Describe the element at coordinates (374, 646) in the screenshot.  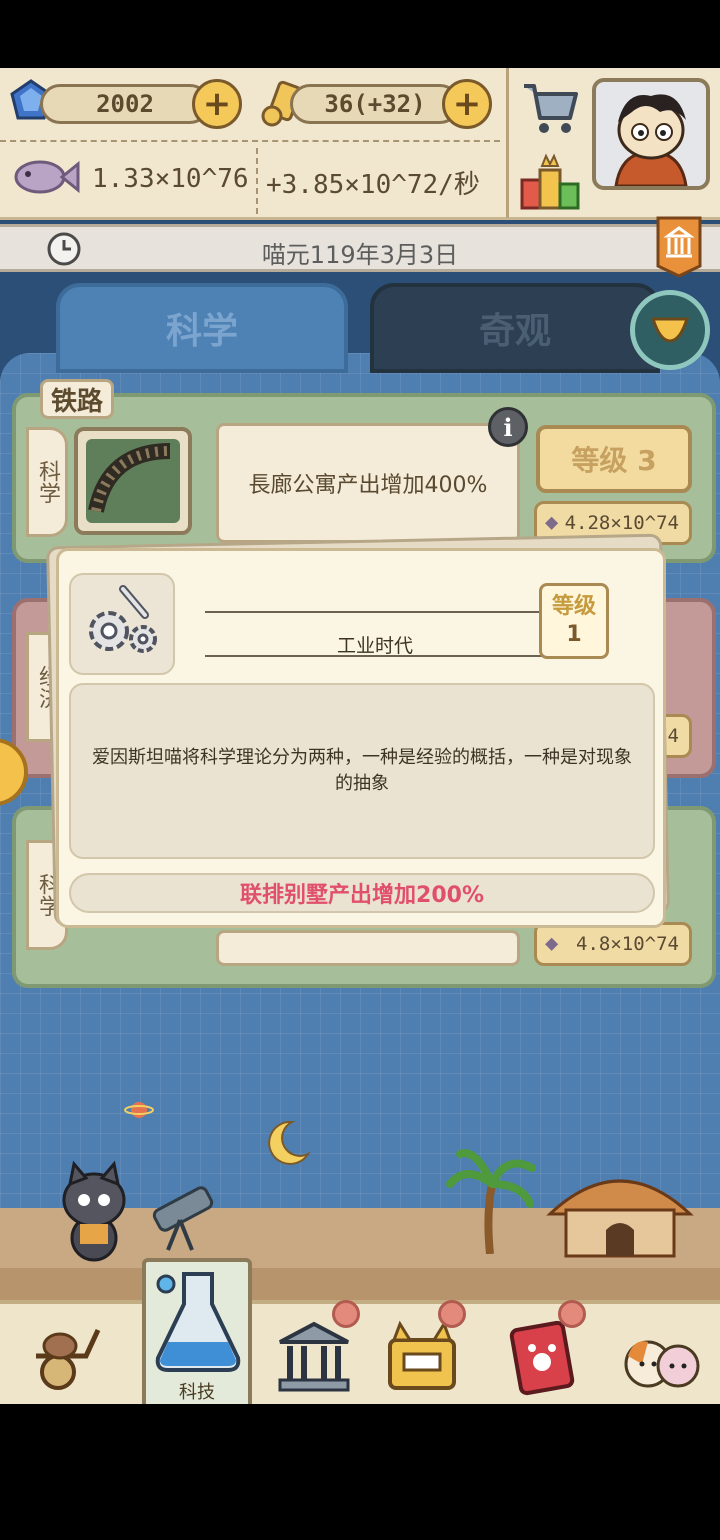
I see `popup-title: 工业时代` at that location.